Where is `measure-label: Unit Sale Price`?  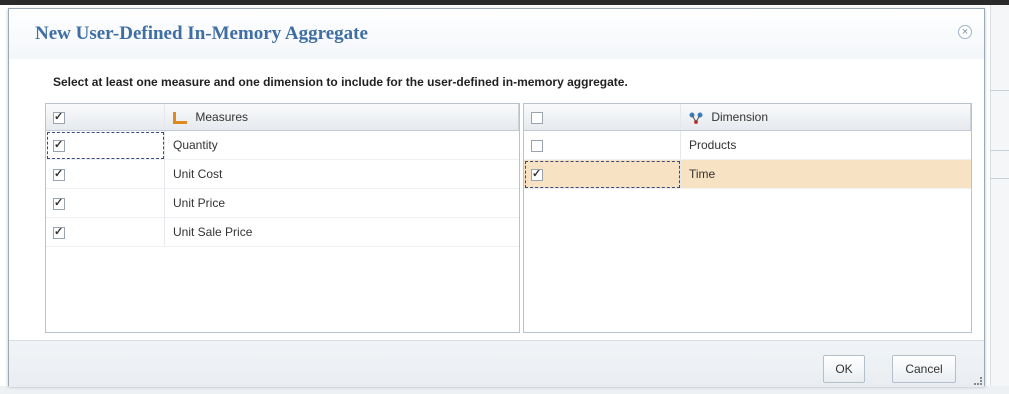
measure-label: Unit Sale Price is located at coordinates (213, 232).